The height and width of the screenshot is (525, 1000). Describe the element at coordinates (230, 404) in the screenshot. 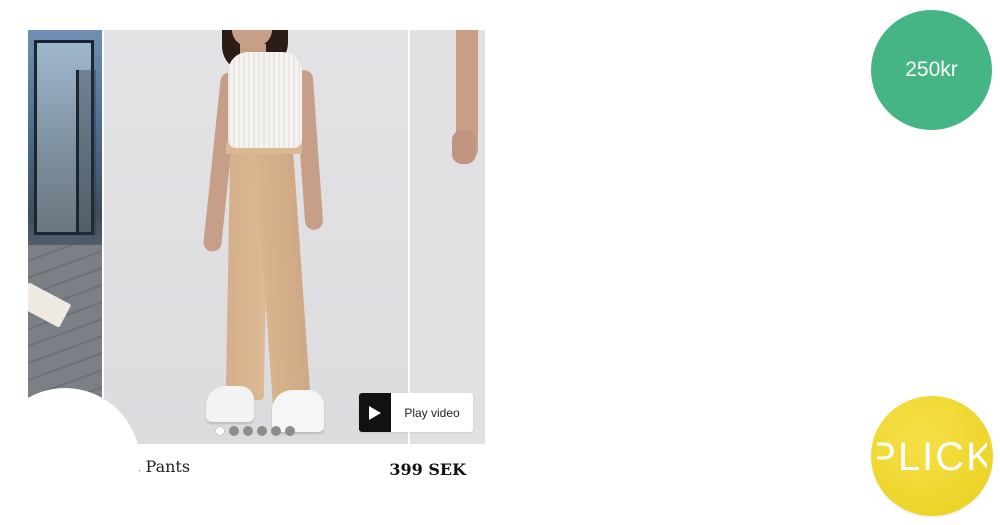

I see `model-sneaker-left` at that location.